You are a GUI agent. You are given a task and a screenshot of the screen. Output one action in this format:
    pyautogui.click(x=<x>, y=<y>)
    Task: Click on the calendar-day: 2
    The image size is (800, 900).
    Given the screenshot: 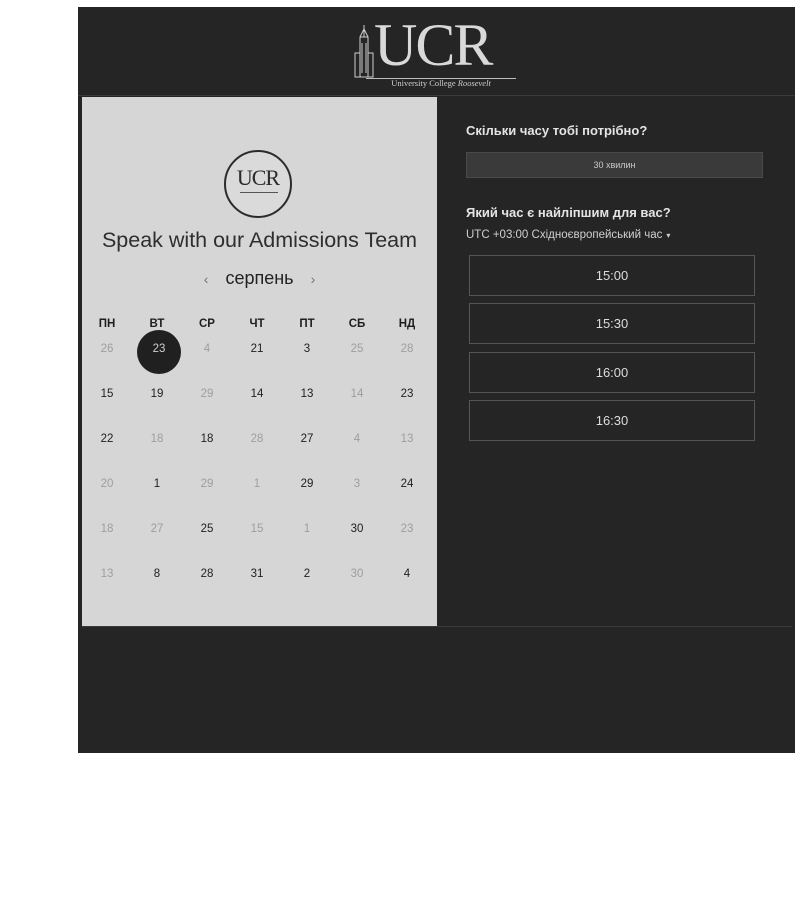 What is the action you would take?
    pyautogui.click(x=307, y=574)
    